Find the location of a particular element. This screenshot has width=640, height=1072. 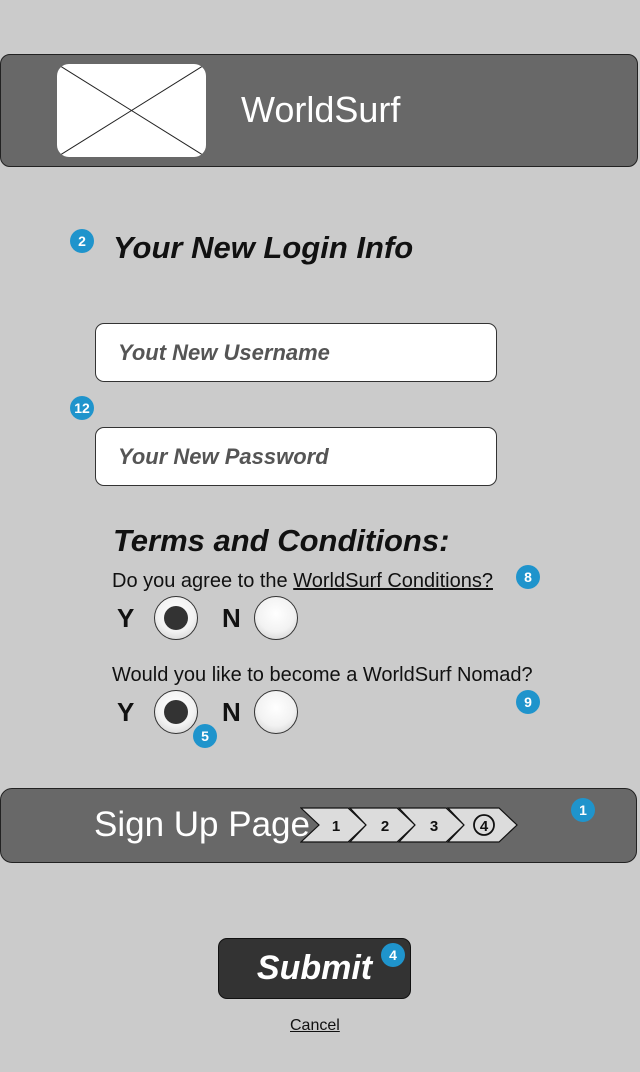

progress-step-3-label: 3 is located at coordinates (434, 826).